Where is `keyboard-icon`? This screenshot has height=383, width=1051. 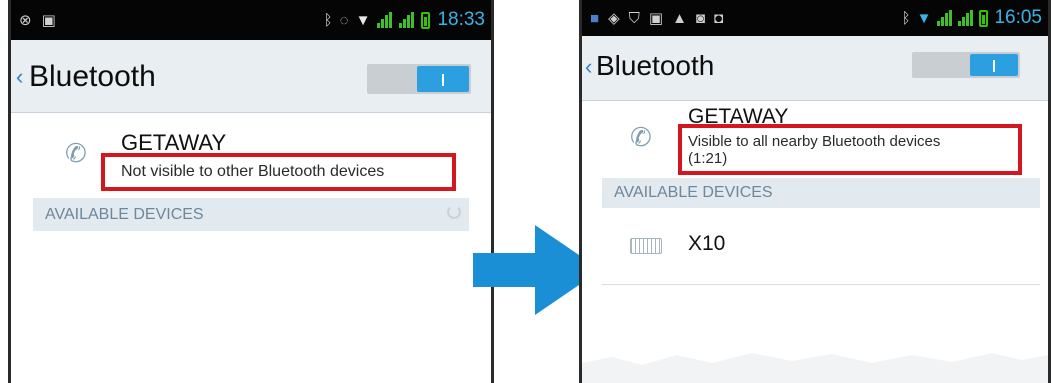 keyboard-icon is located at coordinates (646, 246).